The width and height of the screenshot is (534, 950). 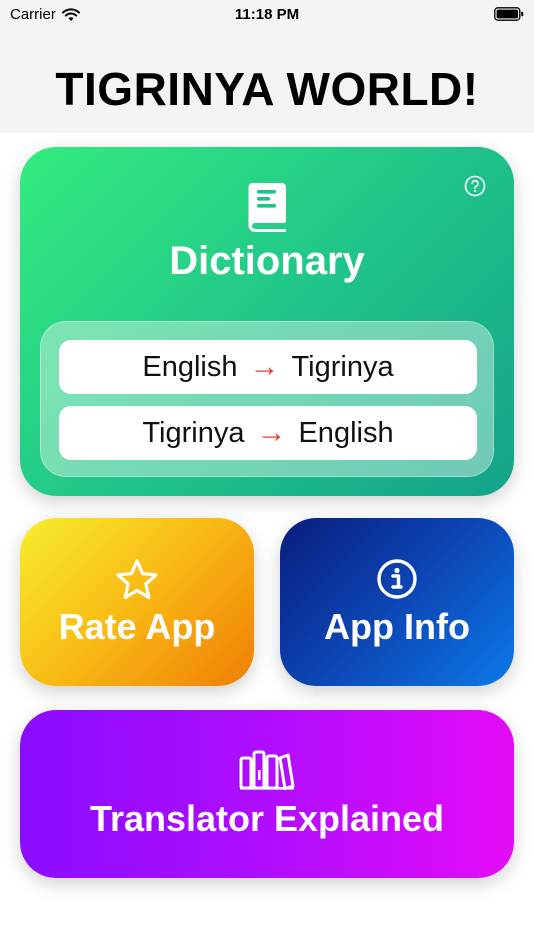 I want to click on app-info-button: App Info, so click(x=397, y=602).